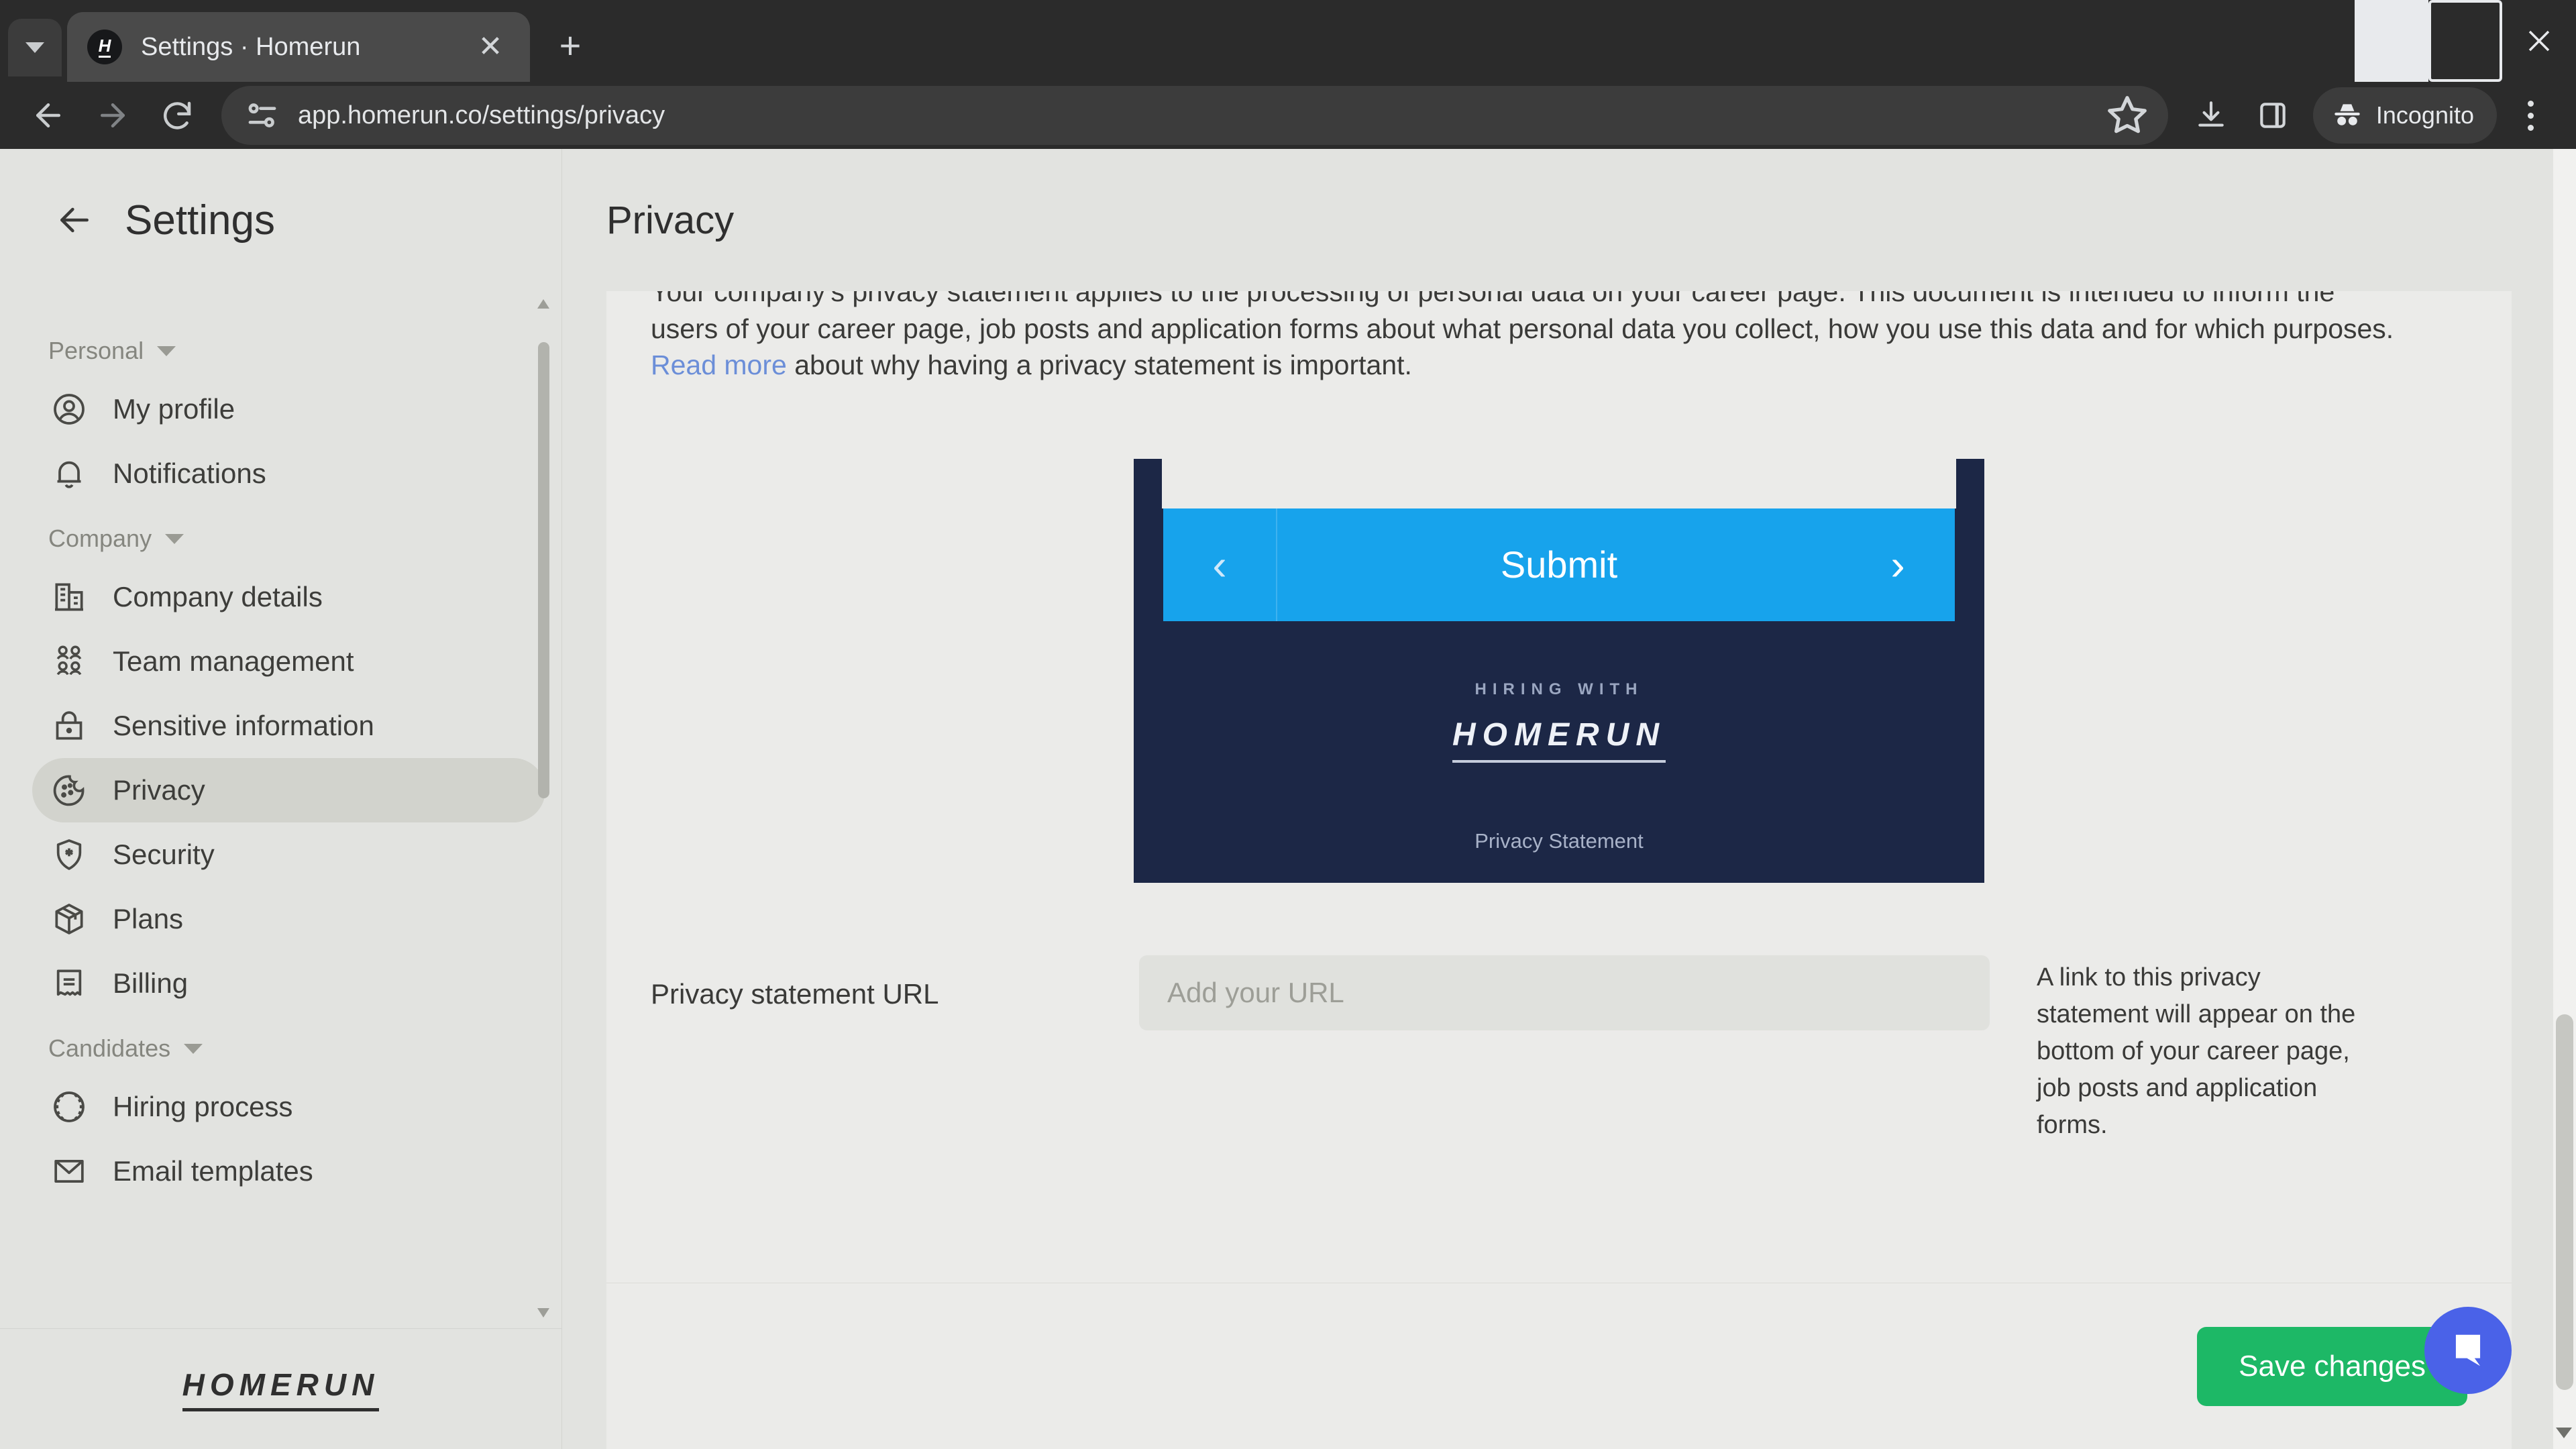  What do you see at coordinates (69, 409) in the screenshot?
I see `user-circle-icon` at bounding box center [69, 409].